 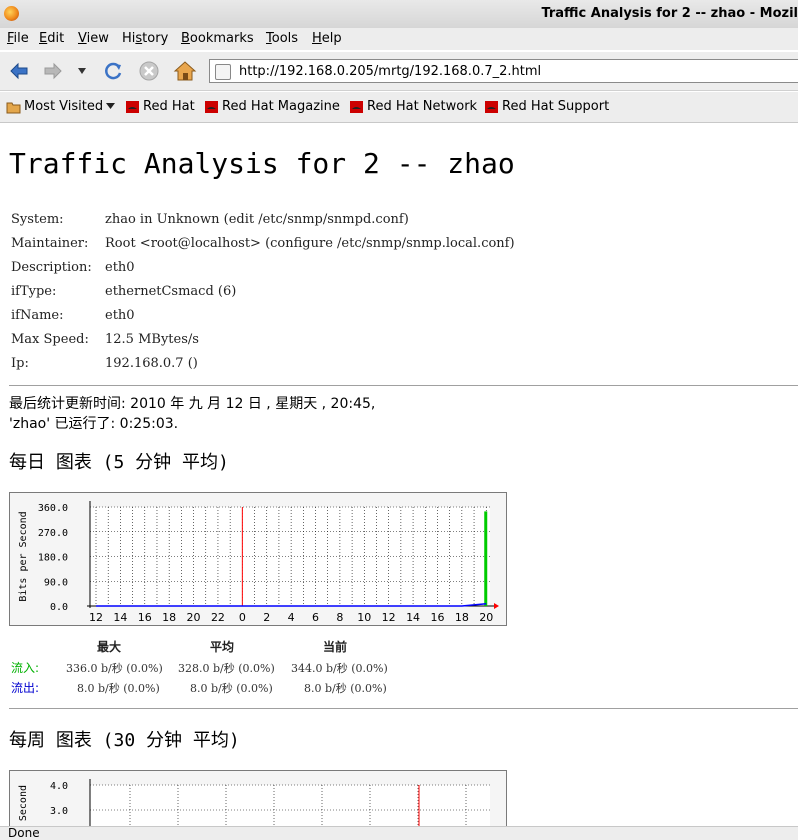 I want to click on in-avg: 328.0 b/秒 (0.0%), so click(x=226, y=668).